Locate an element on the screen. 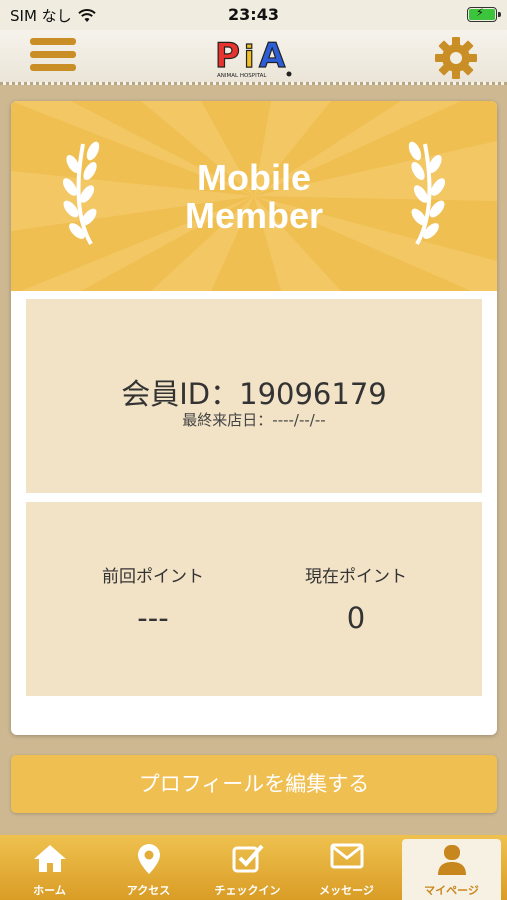 This screenshot has height=900, width=507. tab-checkin: チェックイン is located at coordinates (247, 867).